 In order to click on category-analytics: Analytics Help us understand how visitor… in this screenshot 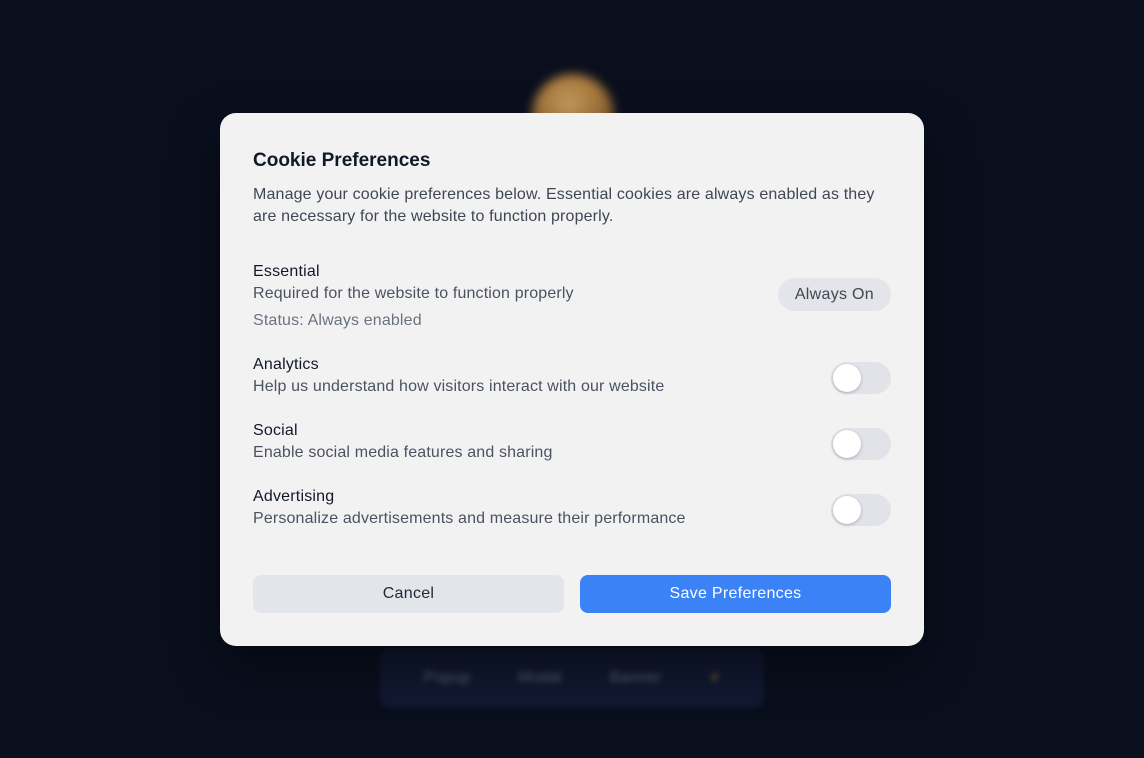, I will do `click(572, 376)`.